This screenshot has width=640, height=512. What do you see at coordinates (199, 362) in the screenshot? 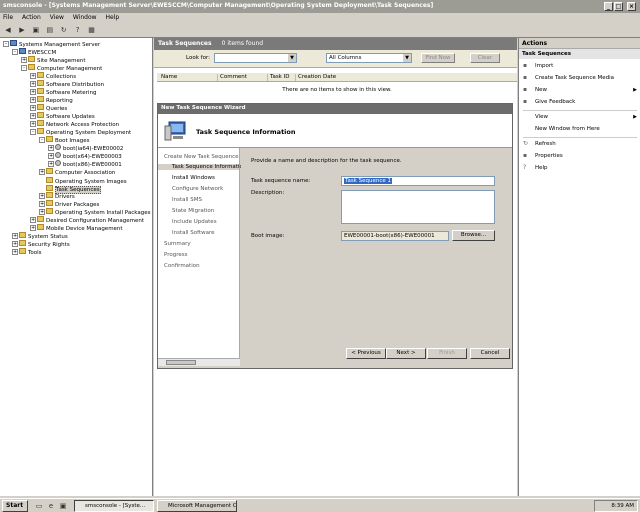
I see `steps-scrollbar` at bounding box center [199, 362].